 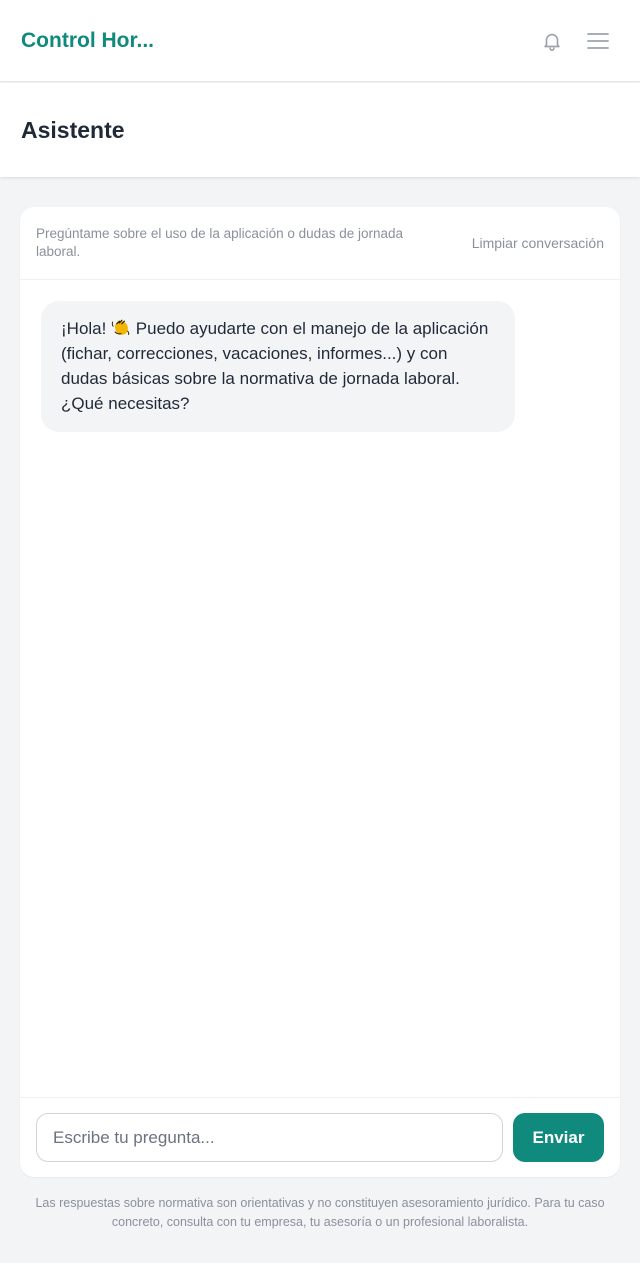 I want to click on page-header: Asistente, so click(x=320, y=130).